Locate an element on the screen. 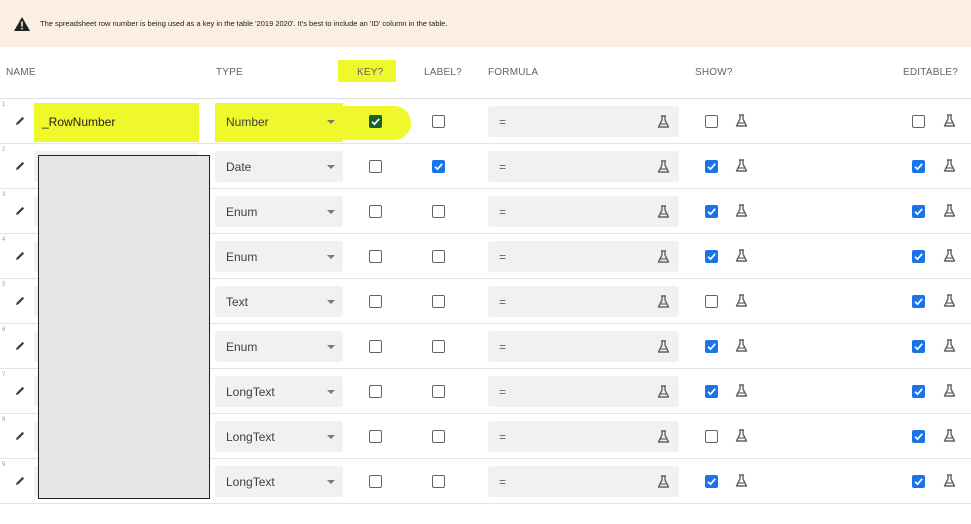 The height and width of the screenshot is (524, 971). column-name-field: _RowNumber is located at coordinates (116, 121).